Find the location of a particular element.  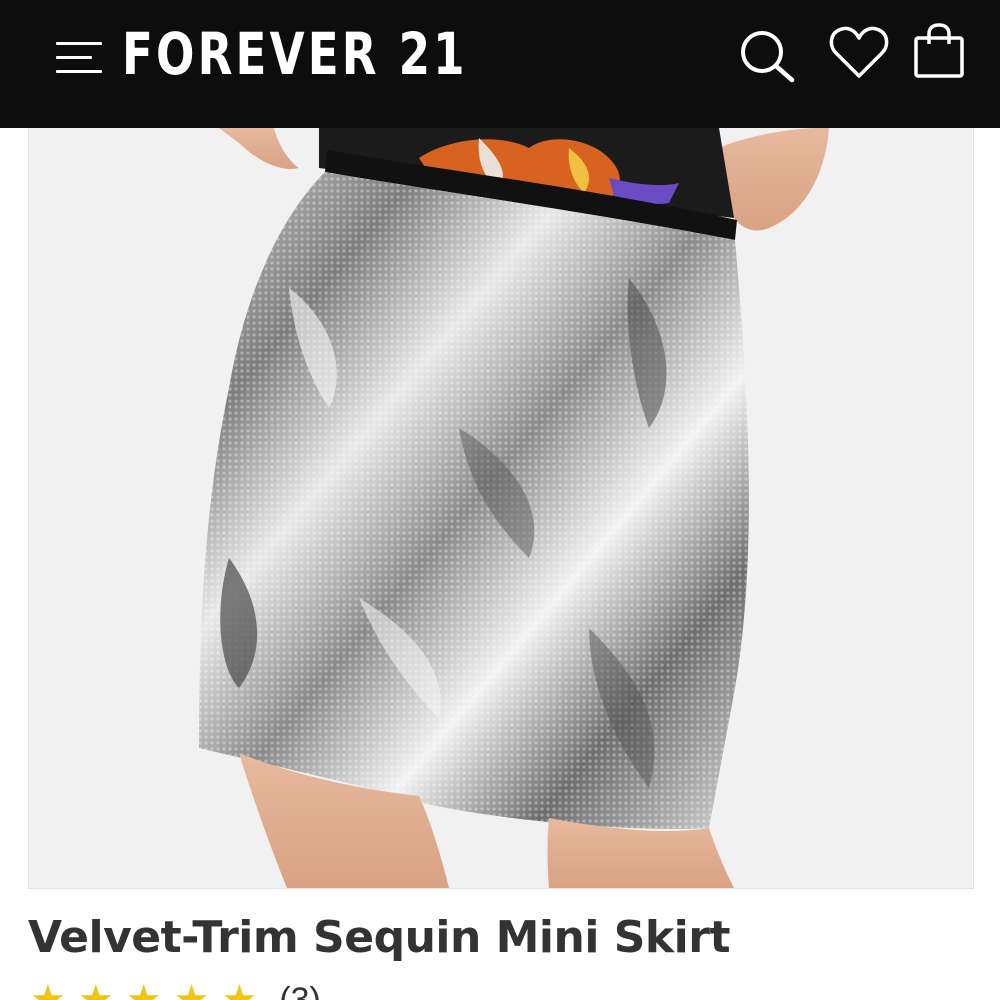

shopping-bag-icon is located at coordinates (939, 51).